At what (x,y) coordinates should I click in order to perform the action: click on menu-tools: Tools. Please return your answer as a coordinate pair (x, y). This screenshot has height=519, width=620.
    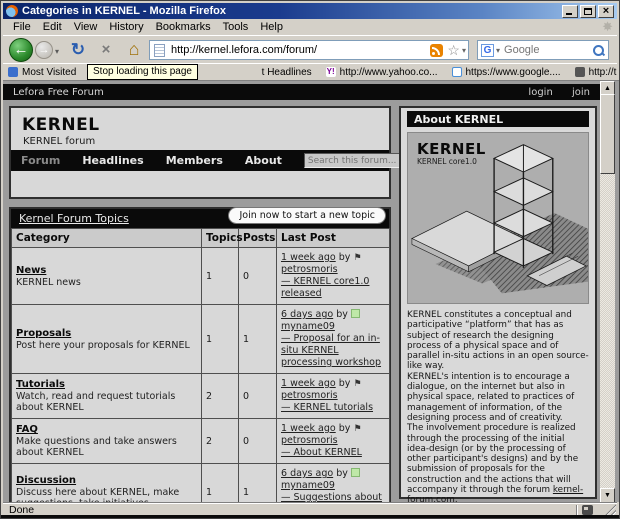
    Looking at the image, I should click on (236, 27).